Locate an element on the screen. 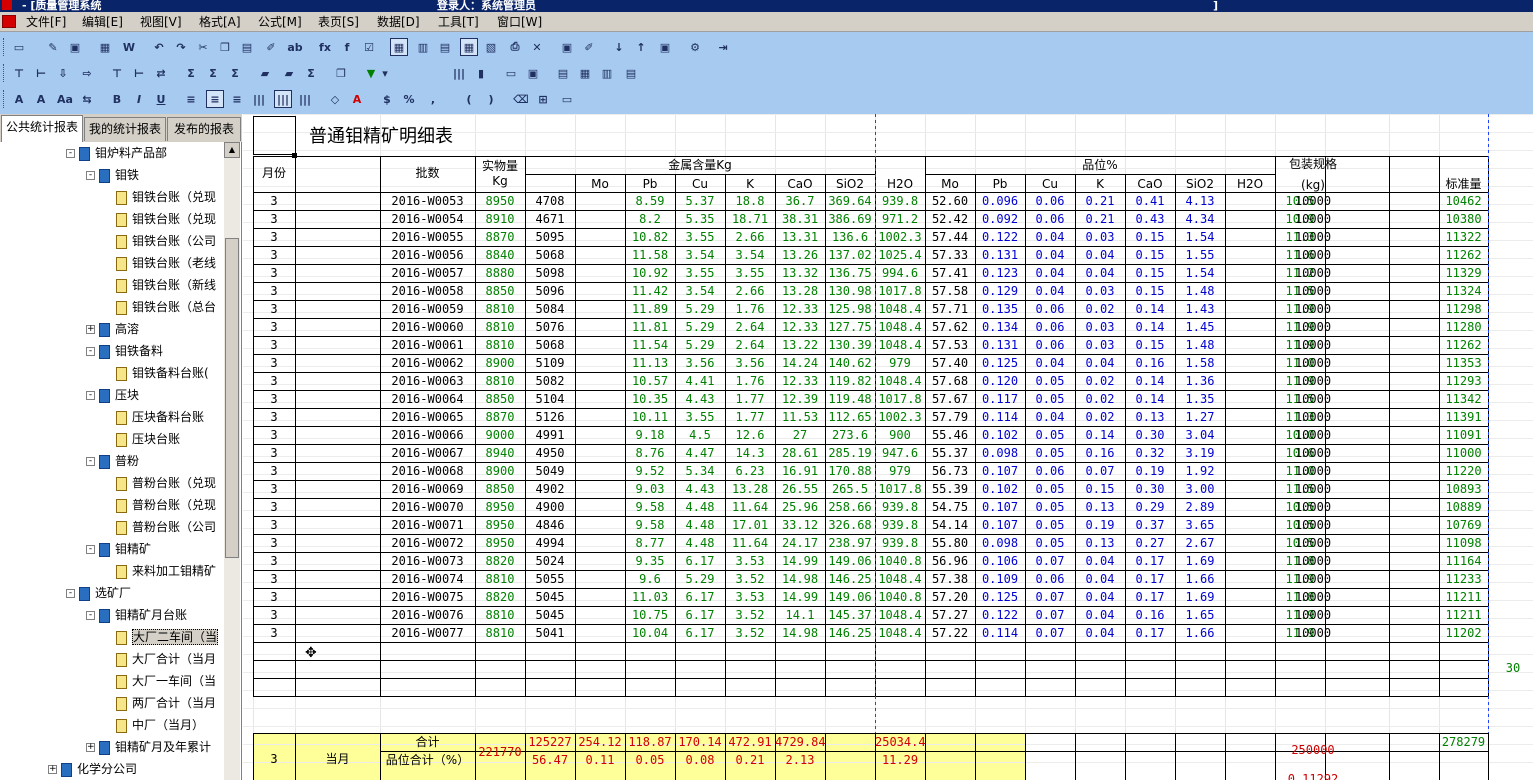  align-center-icon: ≡ is located at coordinates (215, 99).